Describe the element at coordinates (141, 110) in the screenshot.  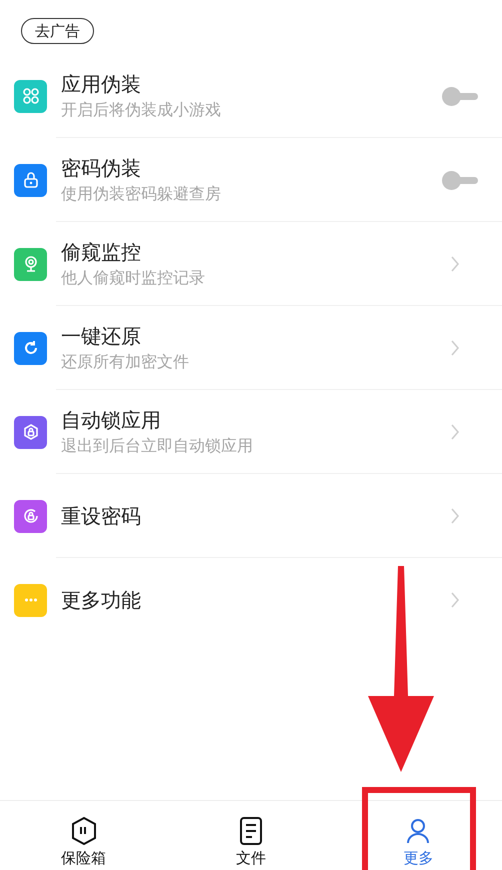
I see `row-subtitle: 开启后将伪装成小游戏` at that location.